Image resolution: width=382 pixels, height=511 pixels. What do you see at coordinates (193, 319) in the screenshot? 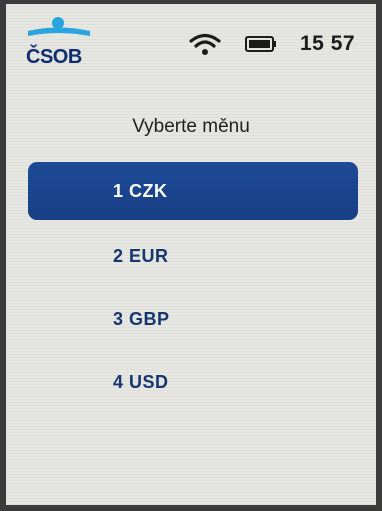
I see `currency-option-gbp: 3 GBP` at bounding box center [193, 319].